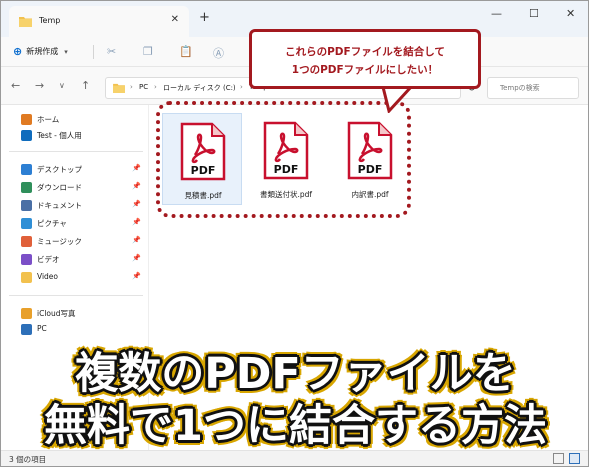 This screenshot has width=589, height=467. Describe the element at coordinates (59, 241) in the screenshot. I see `sidebar-item-label: ミュージック` at that location.